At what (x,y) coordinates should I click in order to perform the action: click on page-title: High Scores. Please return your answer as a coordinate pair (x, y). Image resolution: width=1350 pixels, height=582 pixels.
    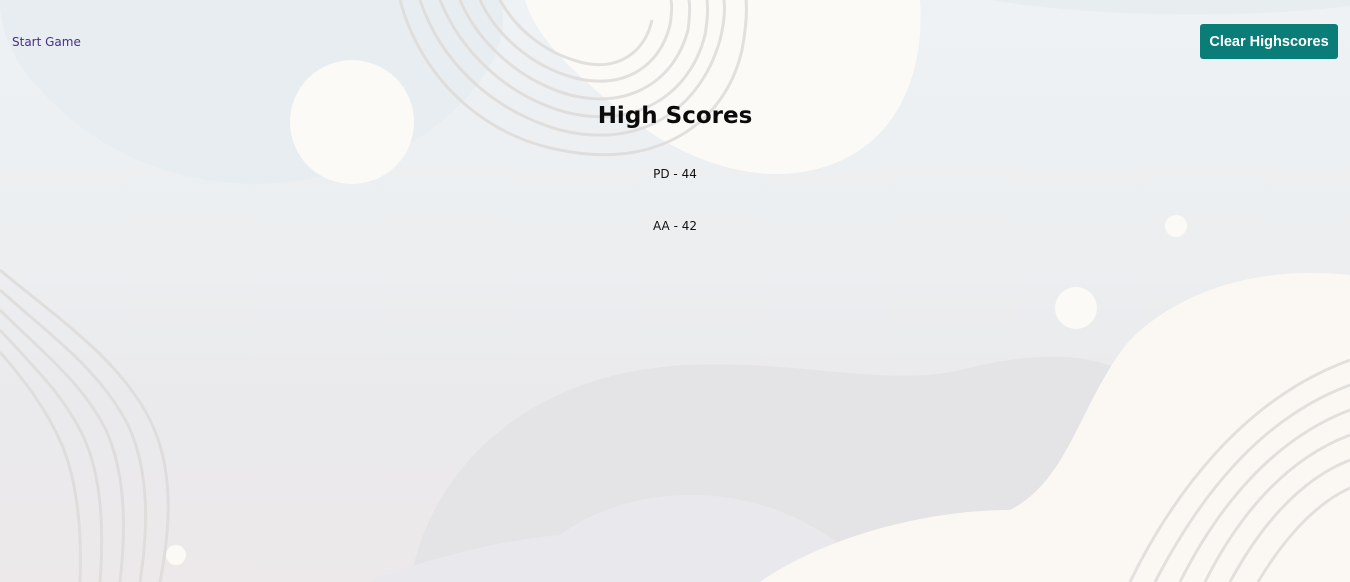
    Looking at the image, I should click on (675, 116).